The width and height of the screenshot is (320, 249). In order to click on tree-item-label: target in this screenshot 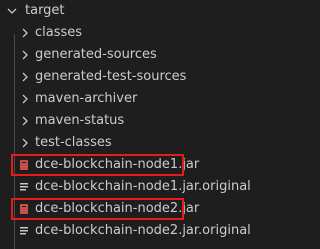, I will do `click(45, 10)`.